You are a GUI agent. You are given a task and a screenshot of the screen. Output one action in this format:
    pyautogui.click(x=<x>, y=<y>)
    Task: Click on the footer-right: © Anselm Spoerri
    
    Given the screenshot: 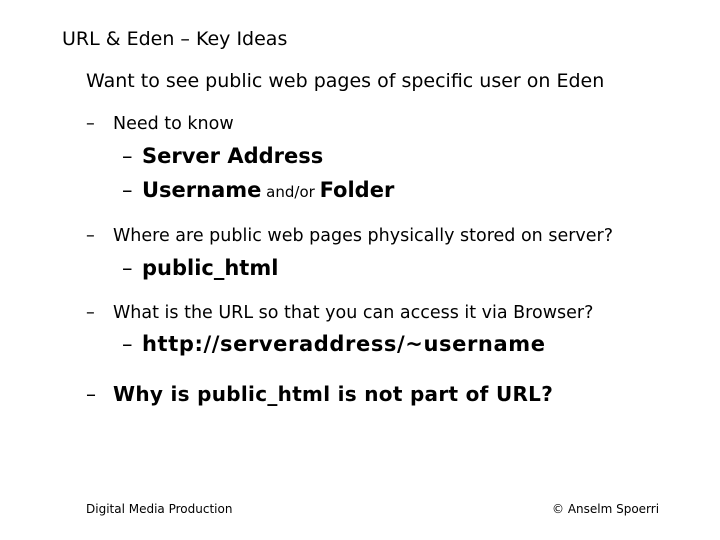 What is the action you would take?
    pyautogui.click(x=606, y=509)
    